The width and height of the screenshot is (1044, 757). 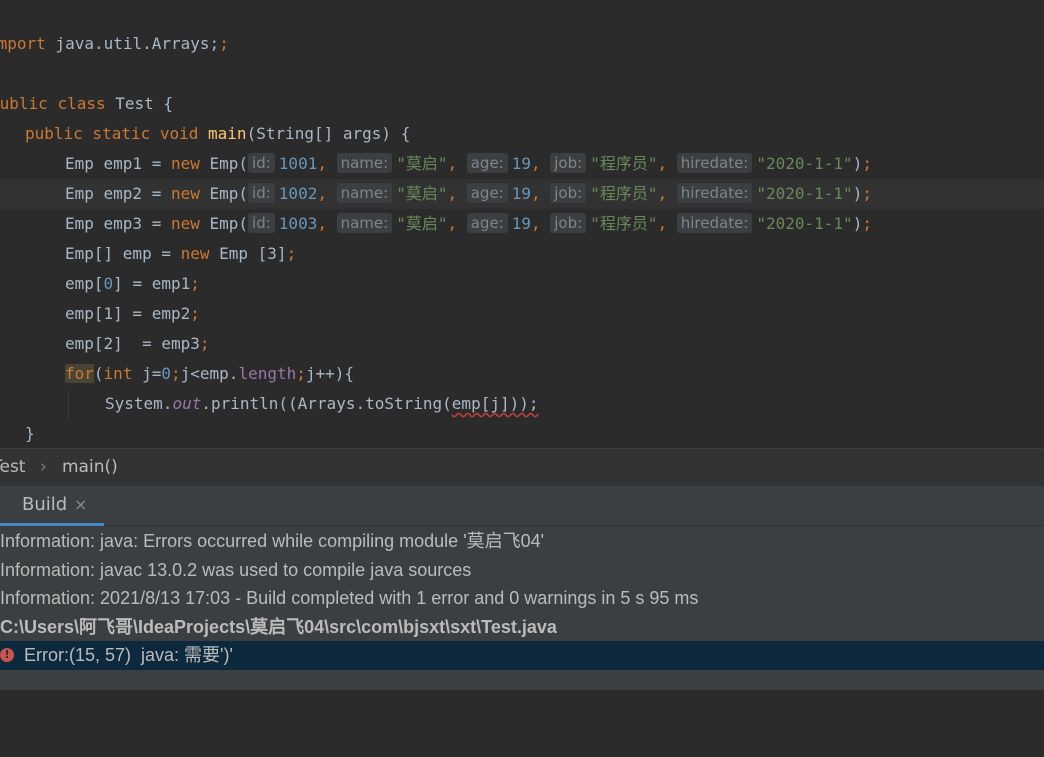 I want to click on error-icon: !, so click(x=7, y=655).